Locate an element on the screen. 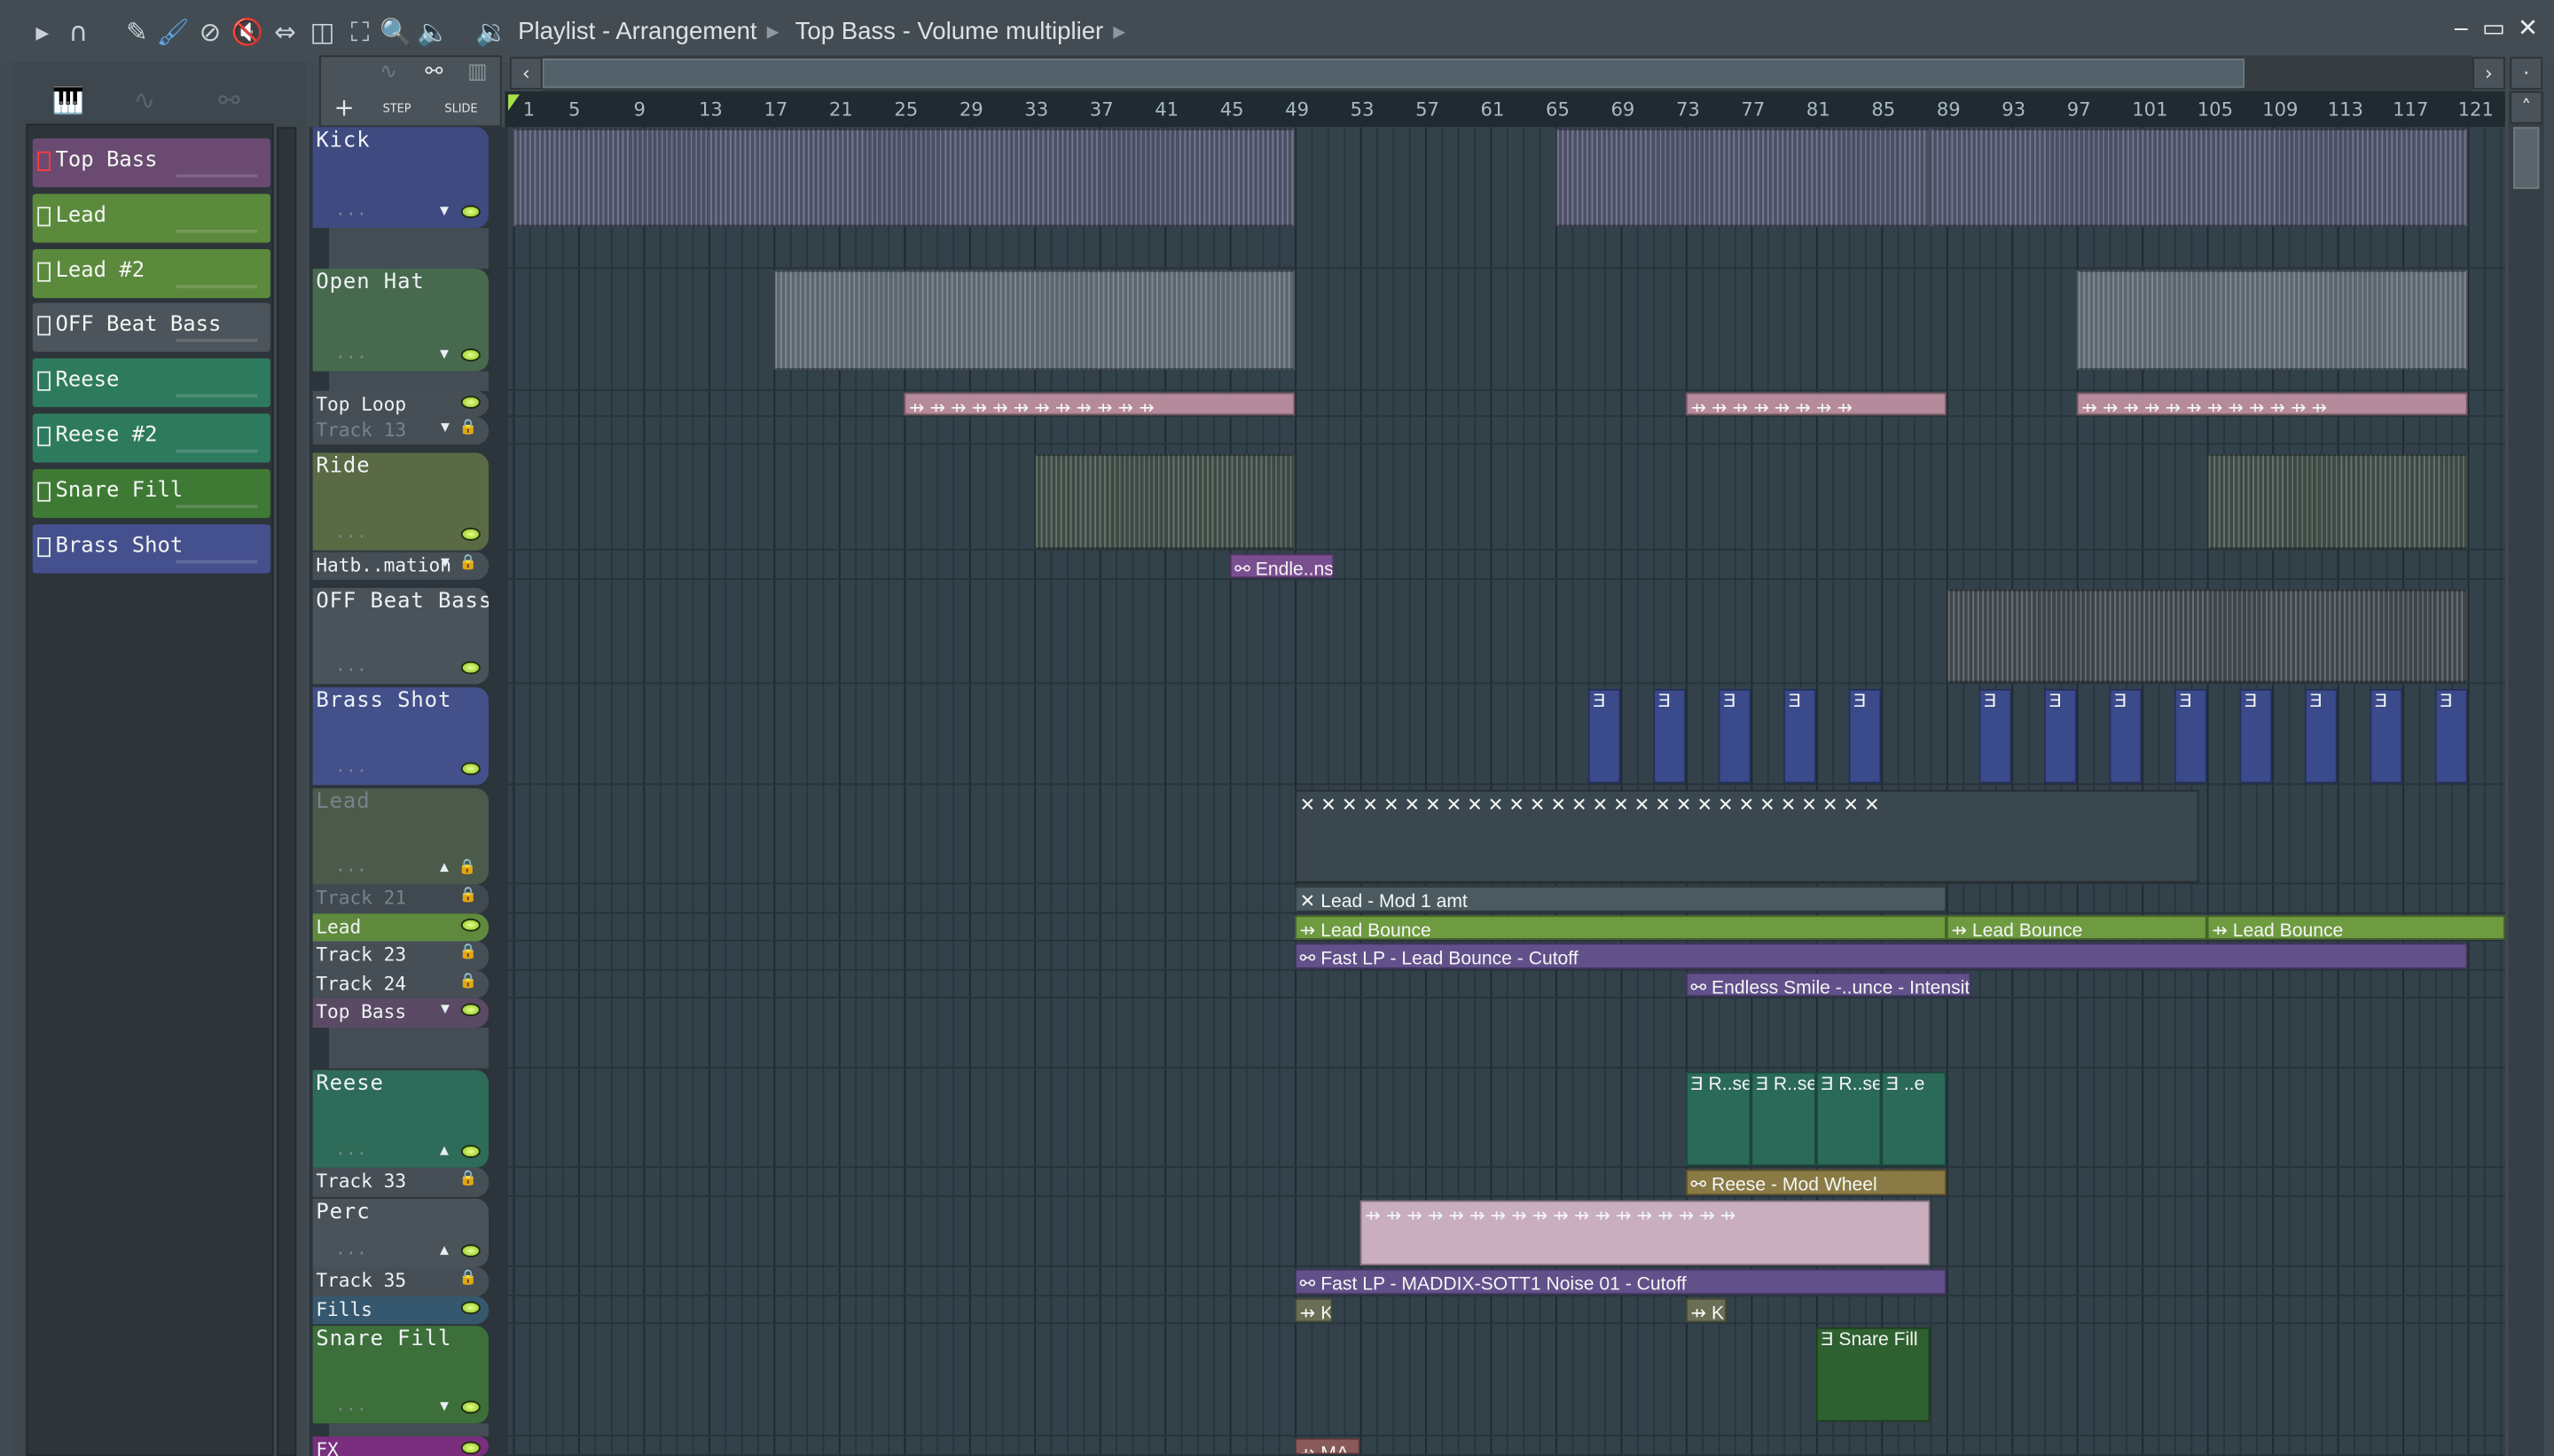 Image resolution: width=2554 pixels, height=1456 pixels. track-header-track-21: Track 21 🔒 is located at coordinates (401, 899).